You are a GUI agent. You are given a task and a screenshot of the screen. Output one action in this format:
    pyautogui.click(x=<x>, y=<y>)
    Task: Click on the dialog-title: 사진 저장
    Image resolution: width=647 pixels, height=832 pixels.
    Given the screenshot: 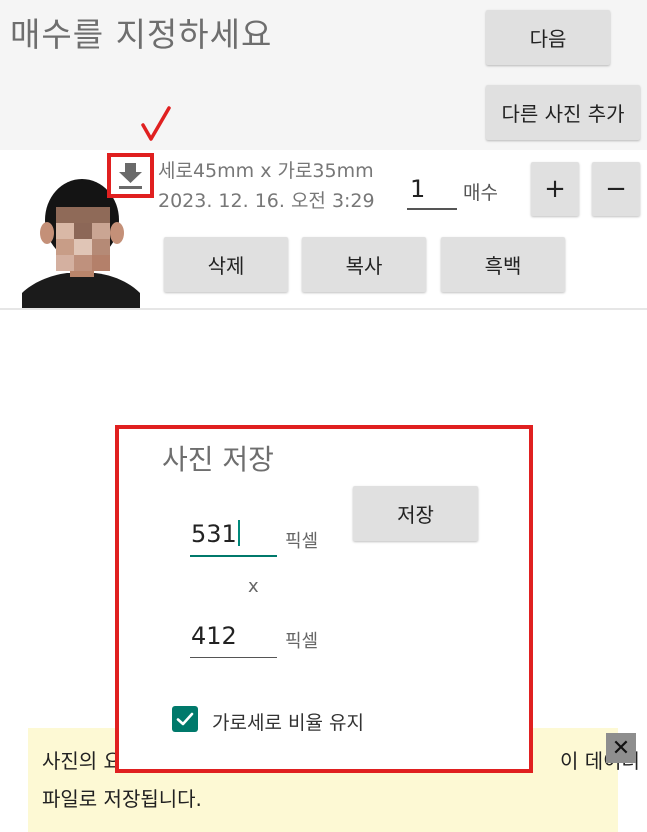 What is the action you would take?
    pyautogui.click(x=218, y=459)
    